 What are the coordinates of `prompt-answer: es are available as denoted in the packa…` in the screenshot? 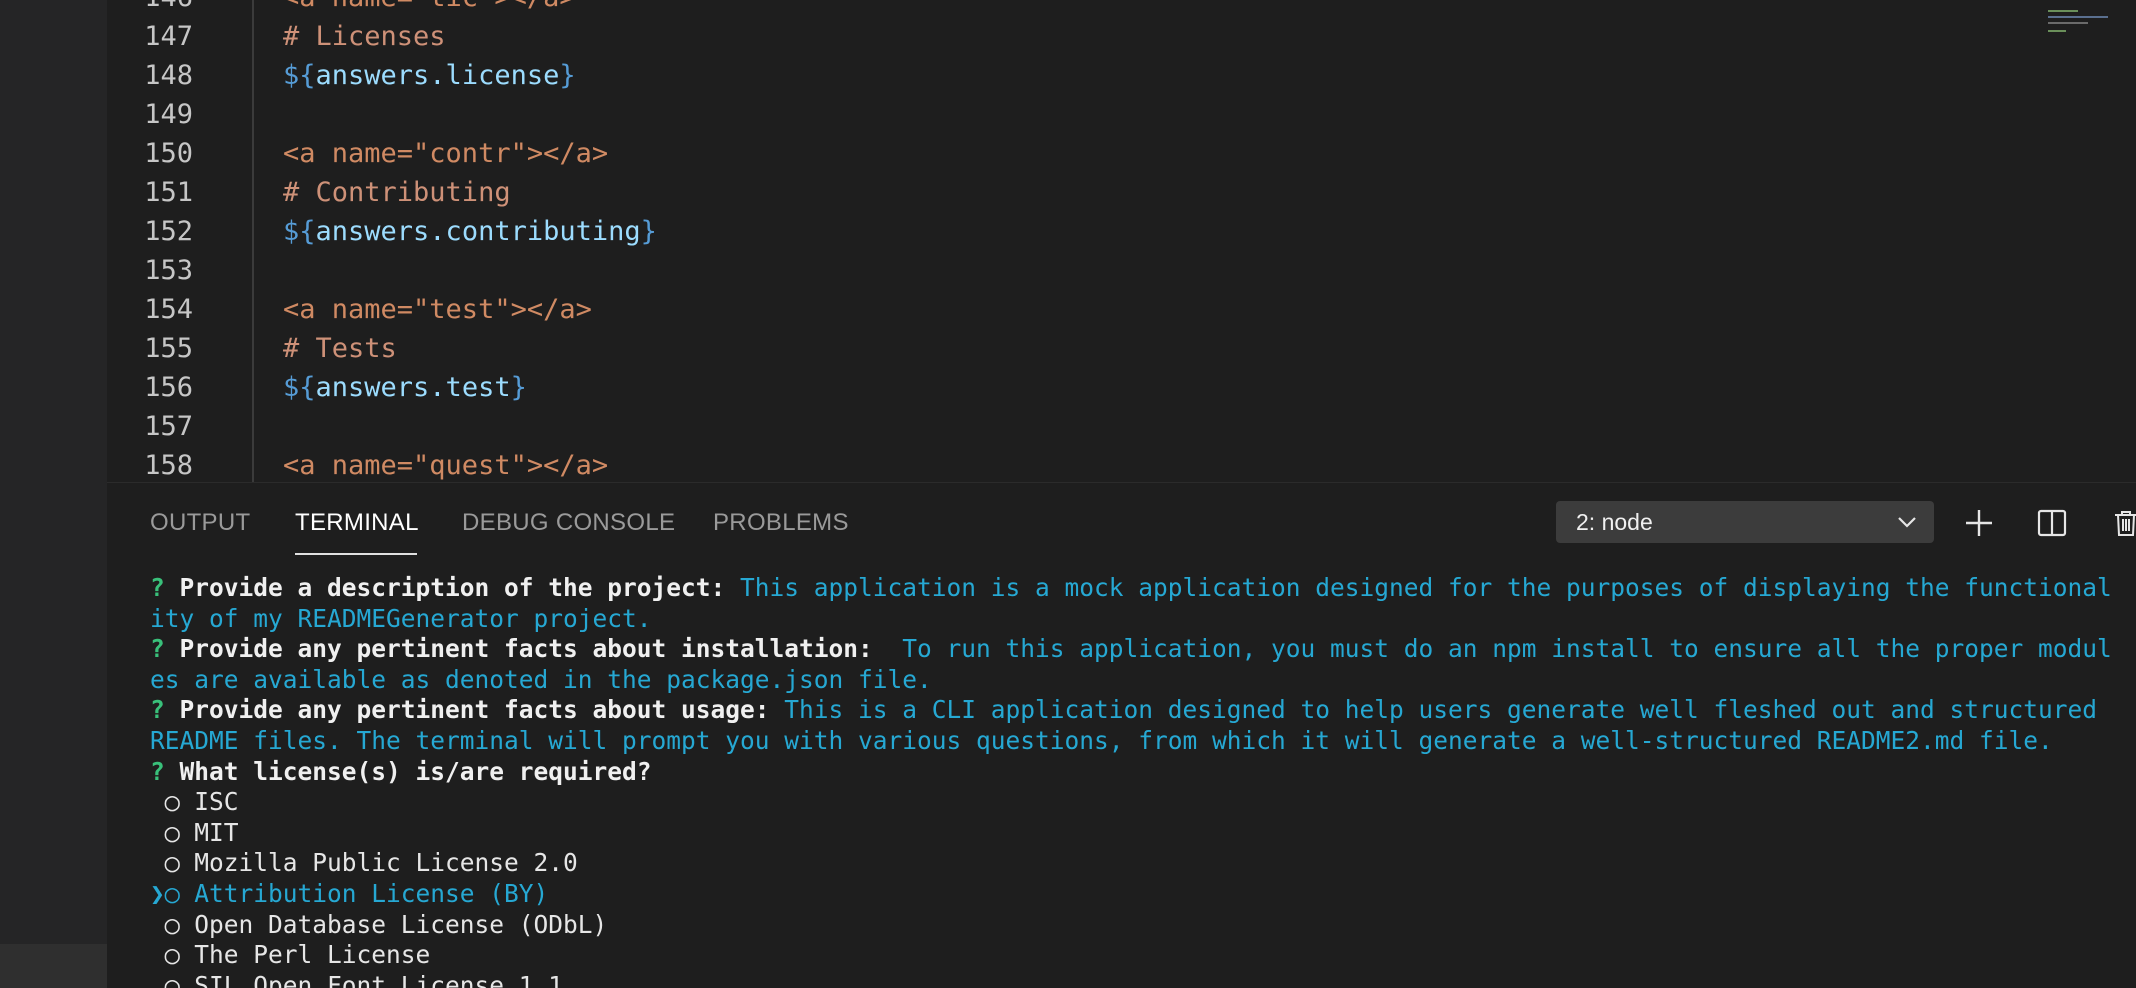 It's located at (541, 679).